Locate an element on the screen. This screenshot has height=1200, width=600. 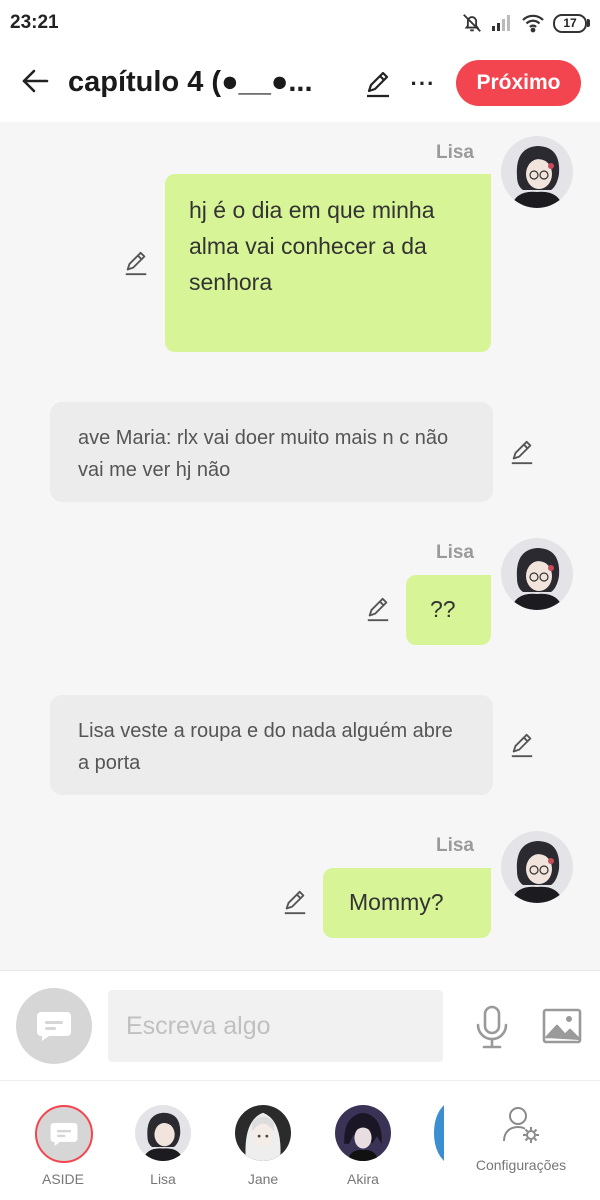
nav-item-akira: Akira is located at coordinates (363, 1149).